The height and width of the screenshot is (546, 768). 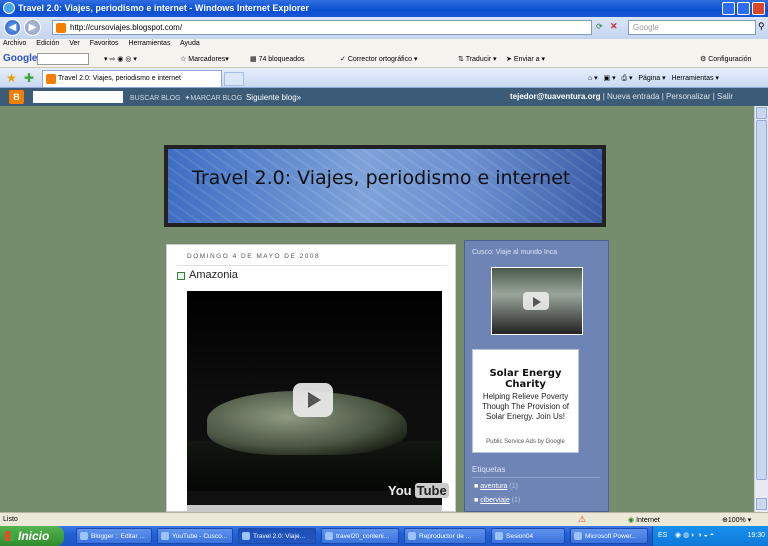 What do you see at coordinates (32, 27) in the screenshot?
I see `forward-button: ▶` at bounding box center [32, 27].